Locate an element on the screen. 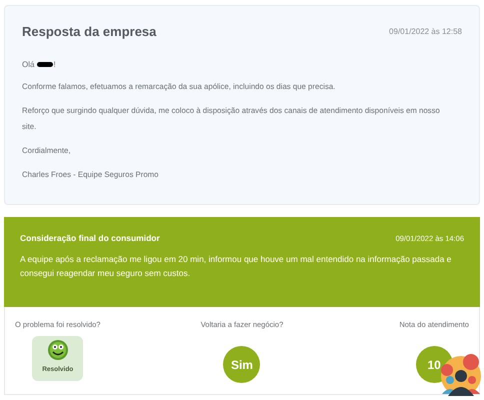  section-title: Resposta da empresa is located at coordinates (89, 32).